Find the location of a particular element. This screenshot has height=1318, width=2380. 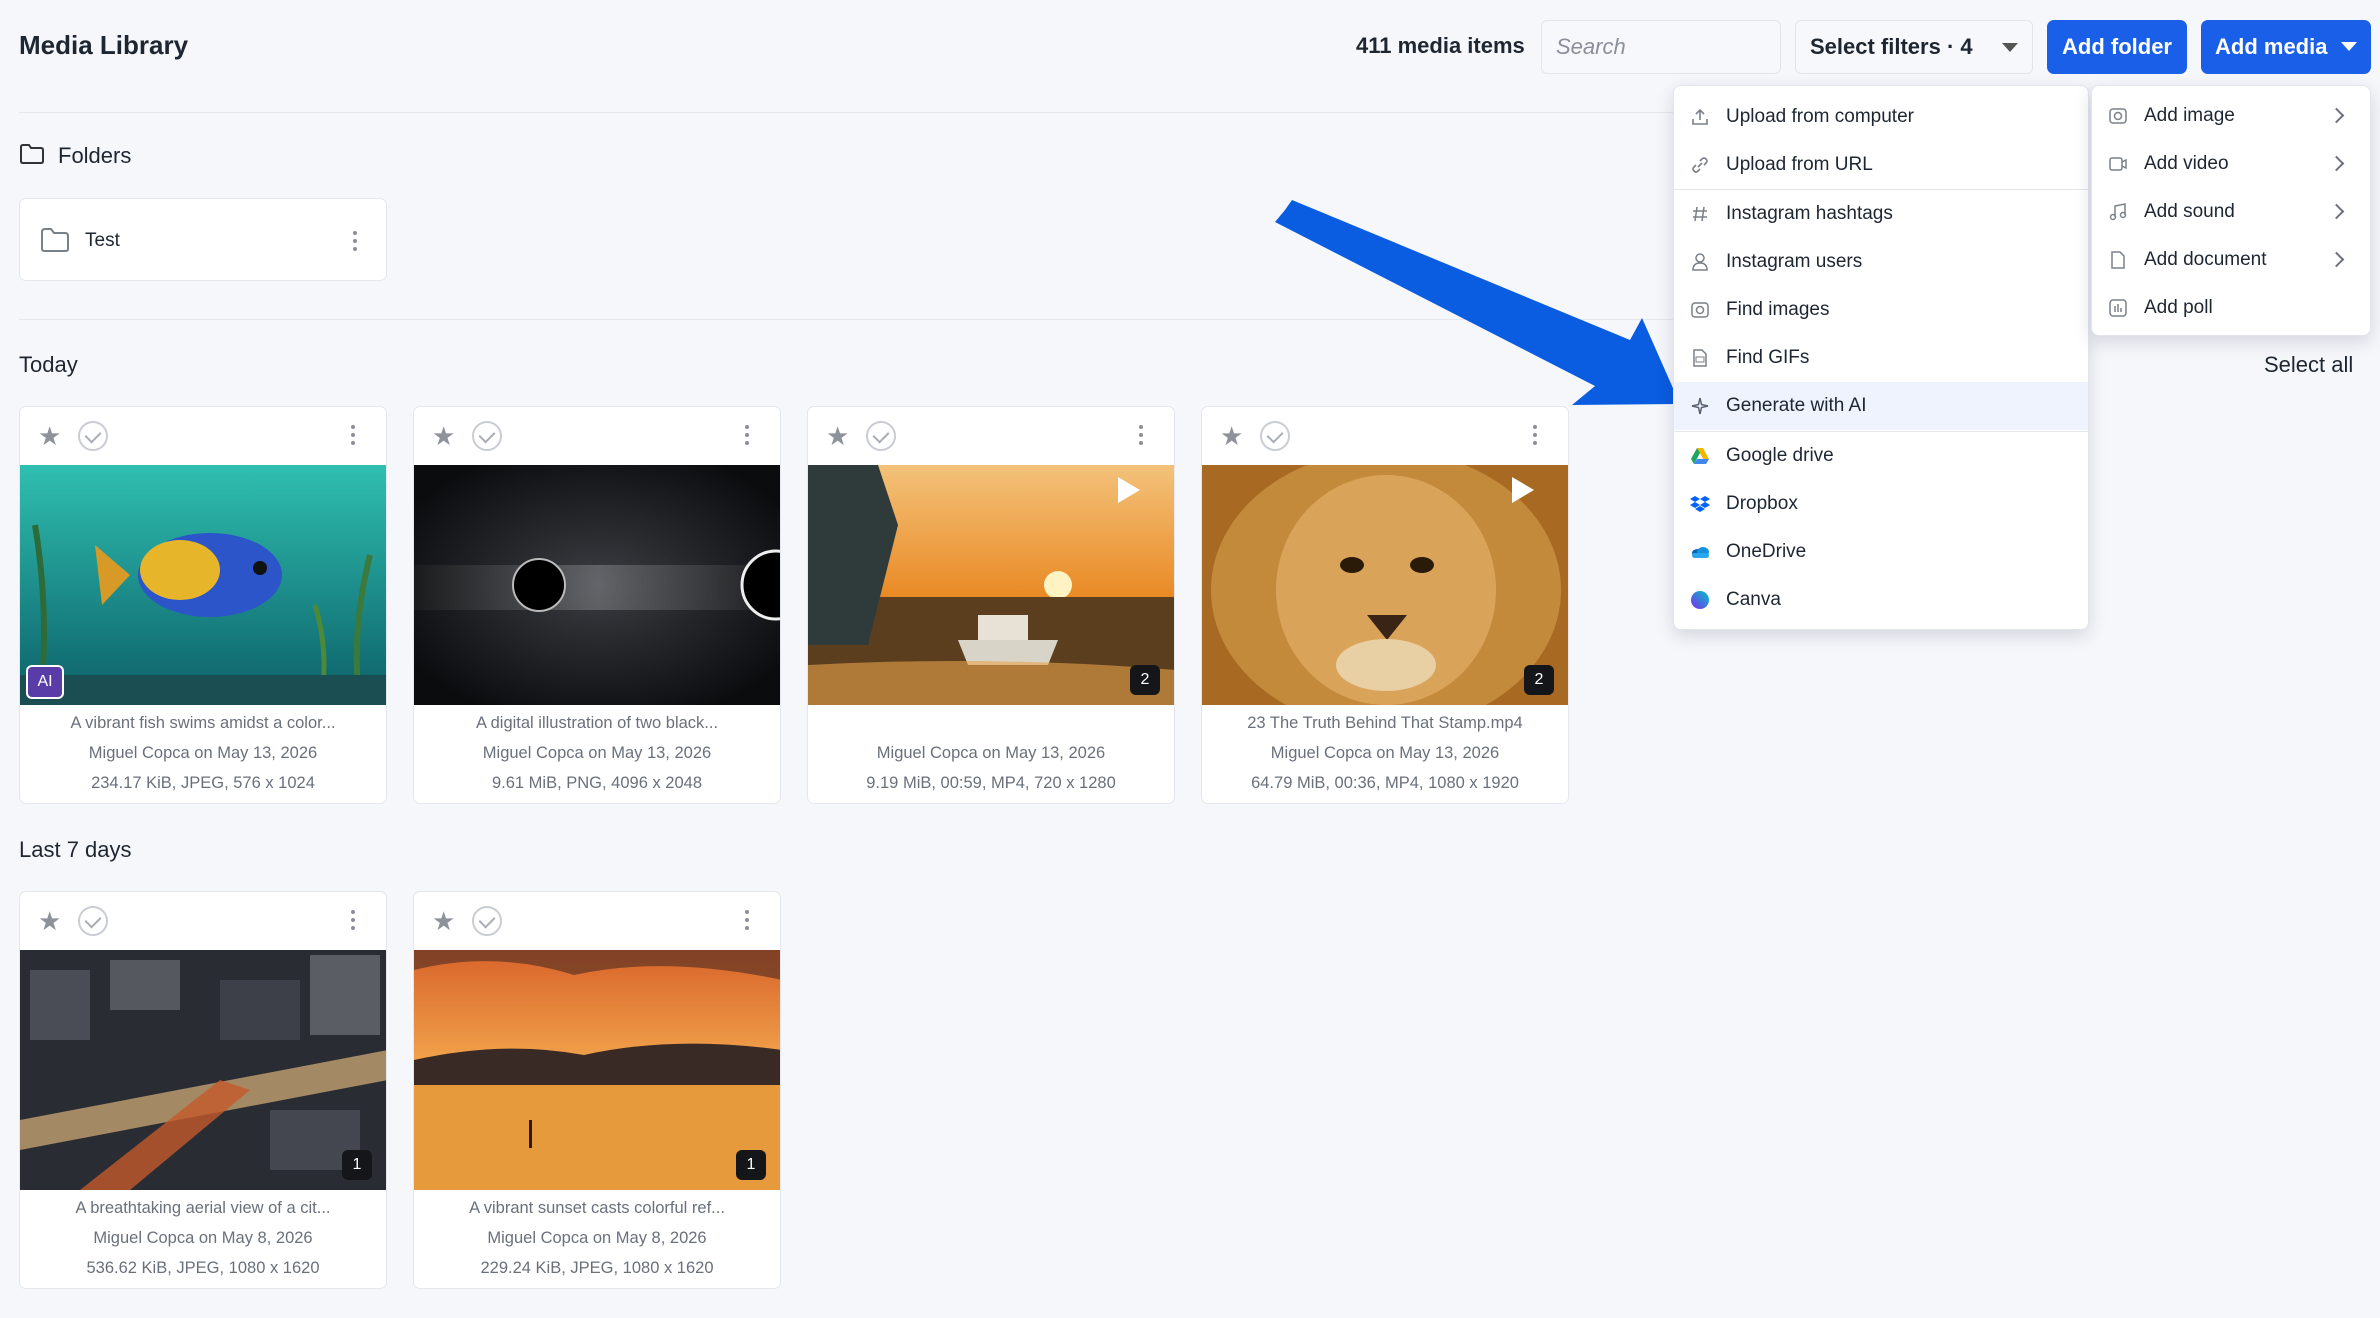

document-icon is located at coordinates (2118, 260).